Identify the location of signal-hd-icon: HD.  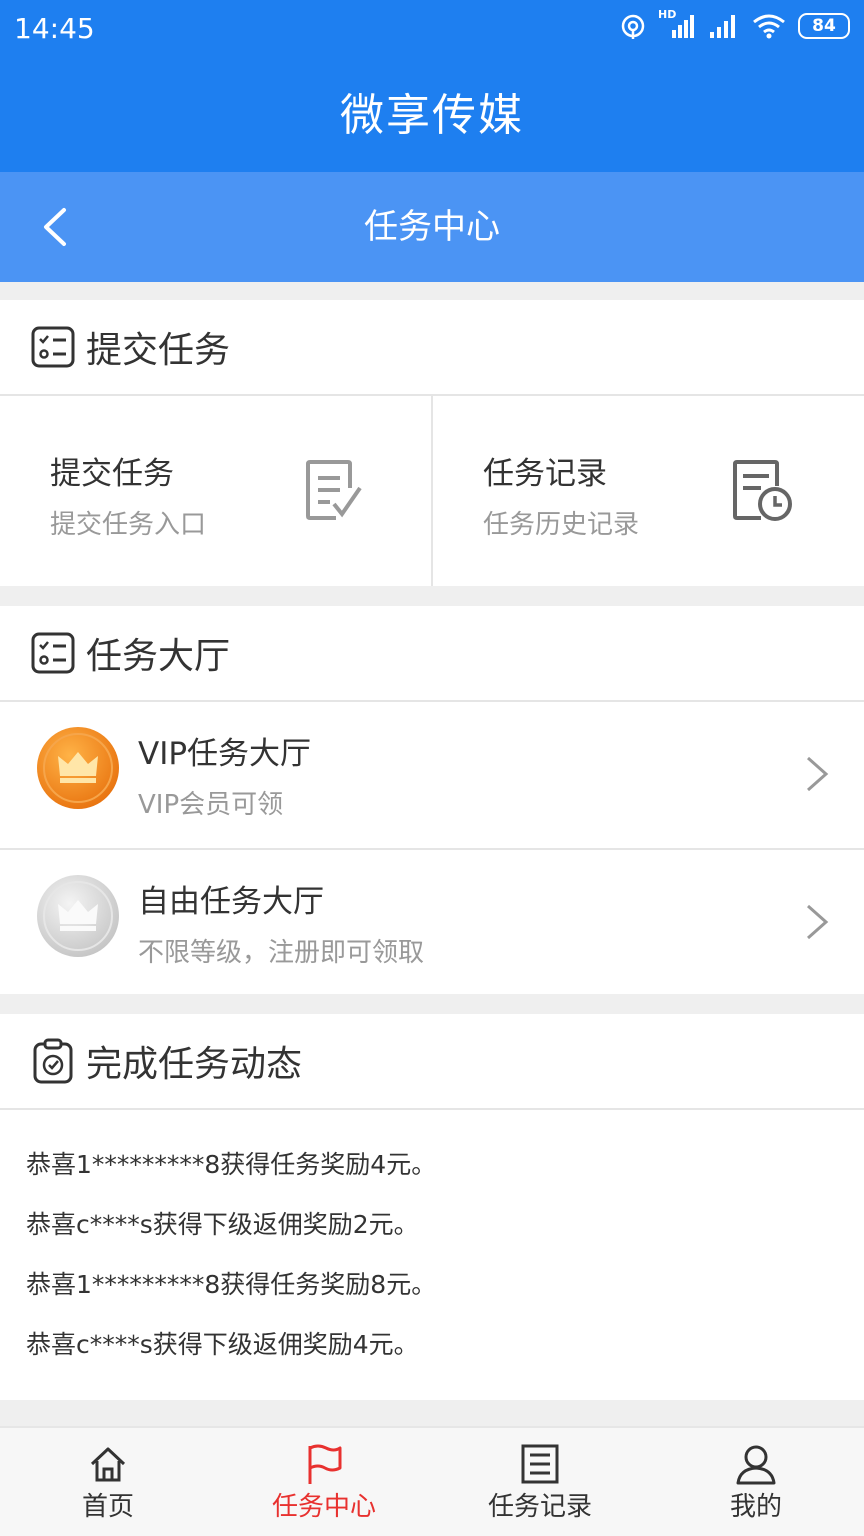
(677, 24).